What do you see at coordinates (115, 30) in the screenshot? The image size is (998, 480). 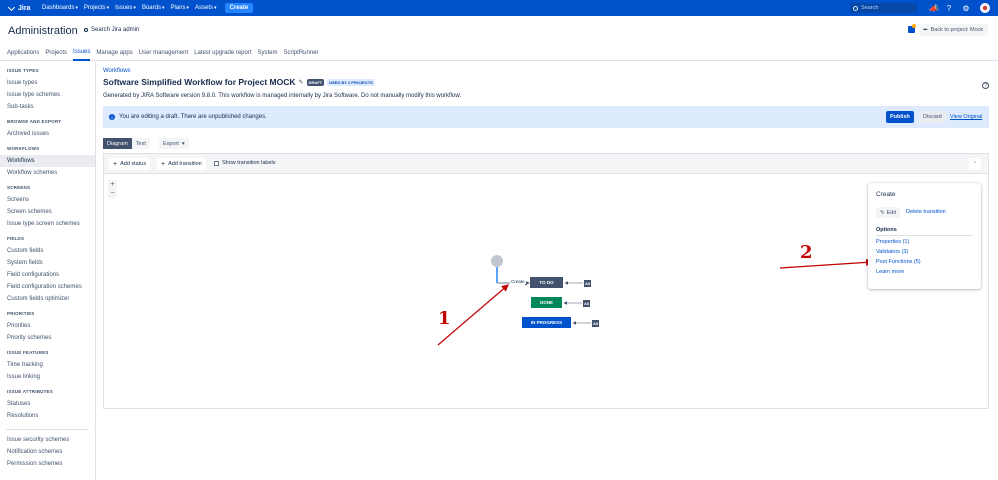 I see `admin-search-label: Search Jira admin` at bounding box center [115, 30].